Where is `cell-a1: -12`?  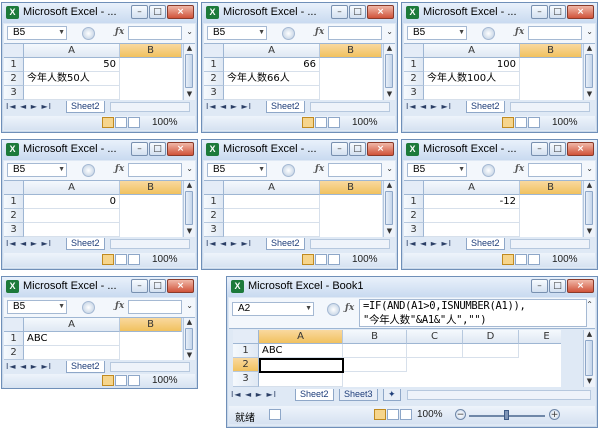 cell-a1: -12 is located at coordinates (472, 202).